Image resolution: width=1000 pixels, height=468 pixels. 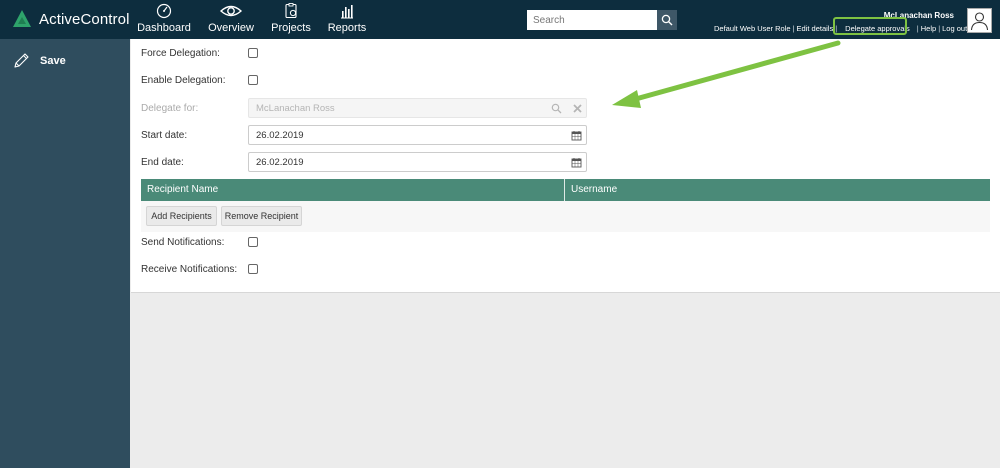 What do you see at coordinates (928, 28) in the screenshot?
I see `help-link: Help` at bounding box center [928, 28].